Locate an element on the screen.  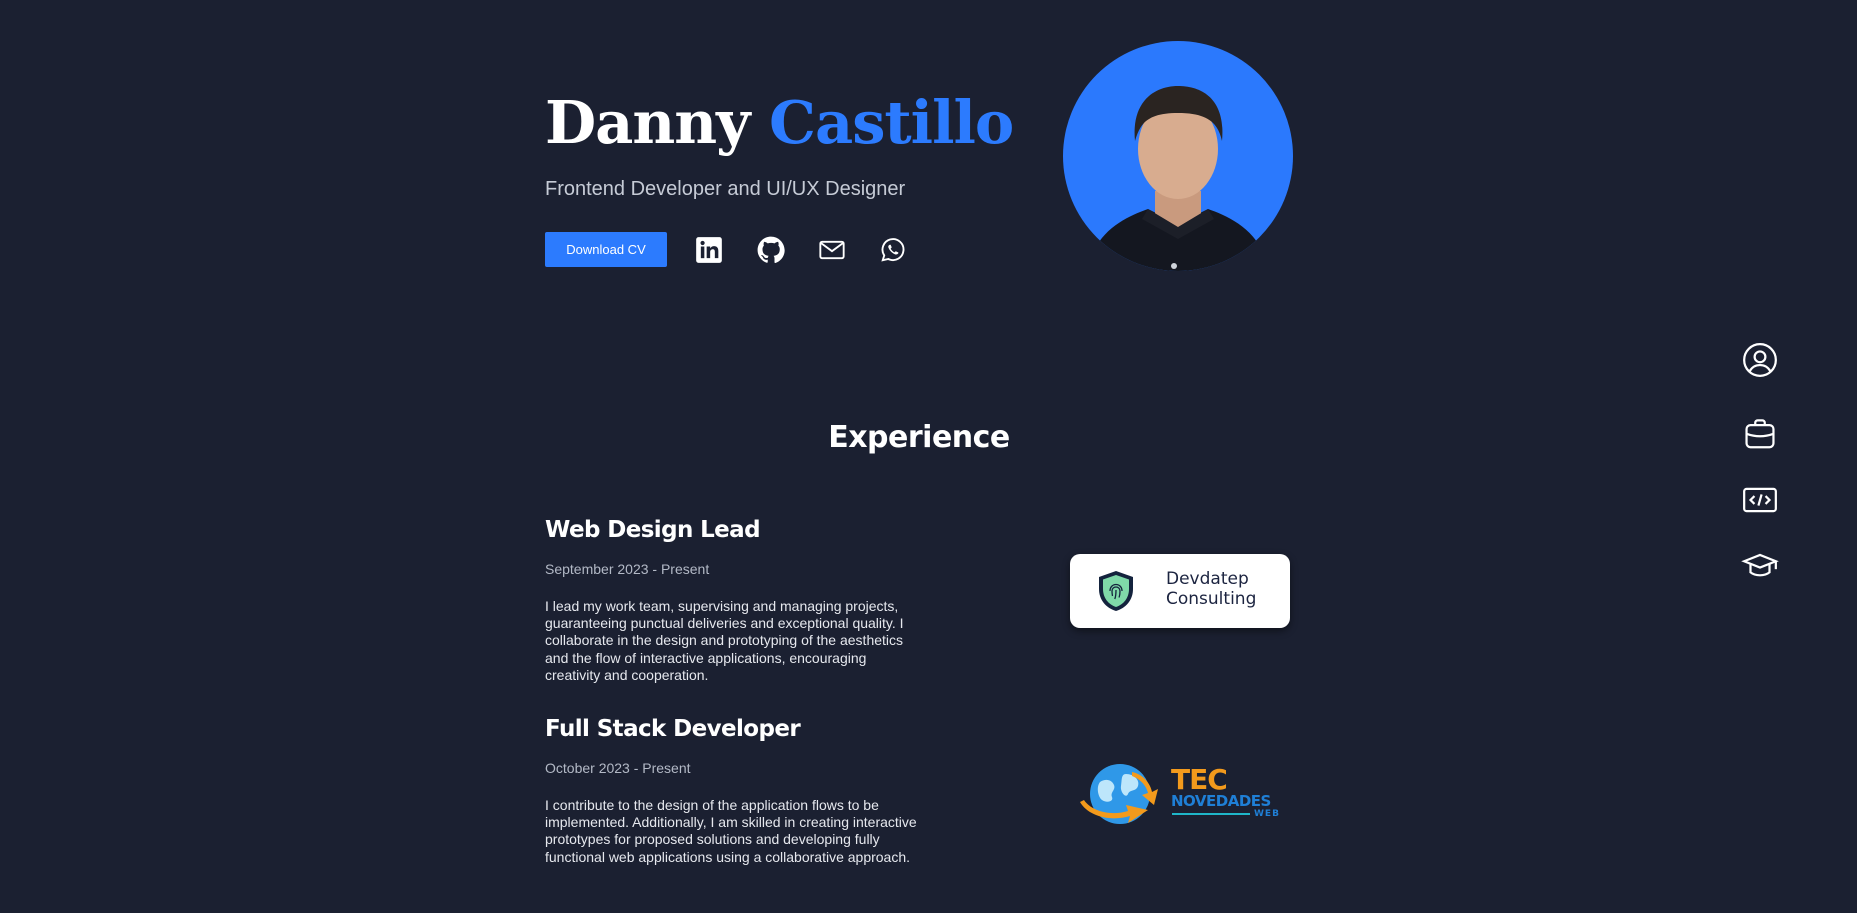
nav-education is located at coordinates (1760, 566).